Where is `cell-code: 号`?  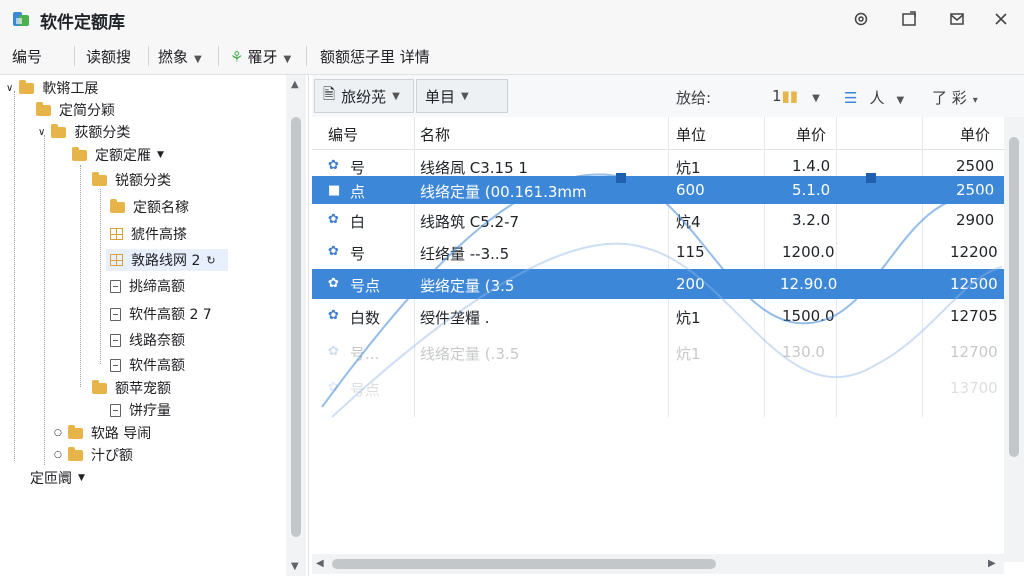 cell-code: 号 is located at coordinates (358, 254).